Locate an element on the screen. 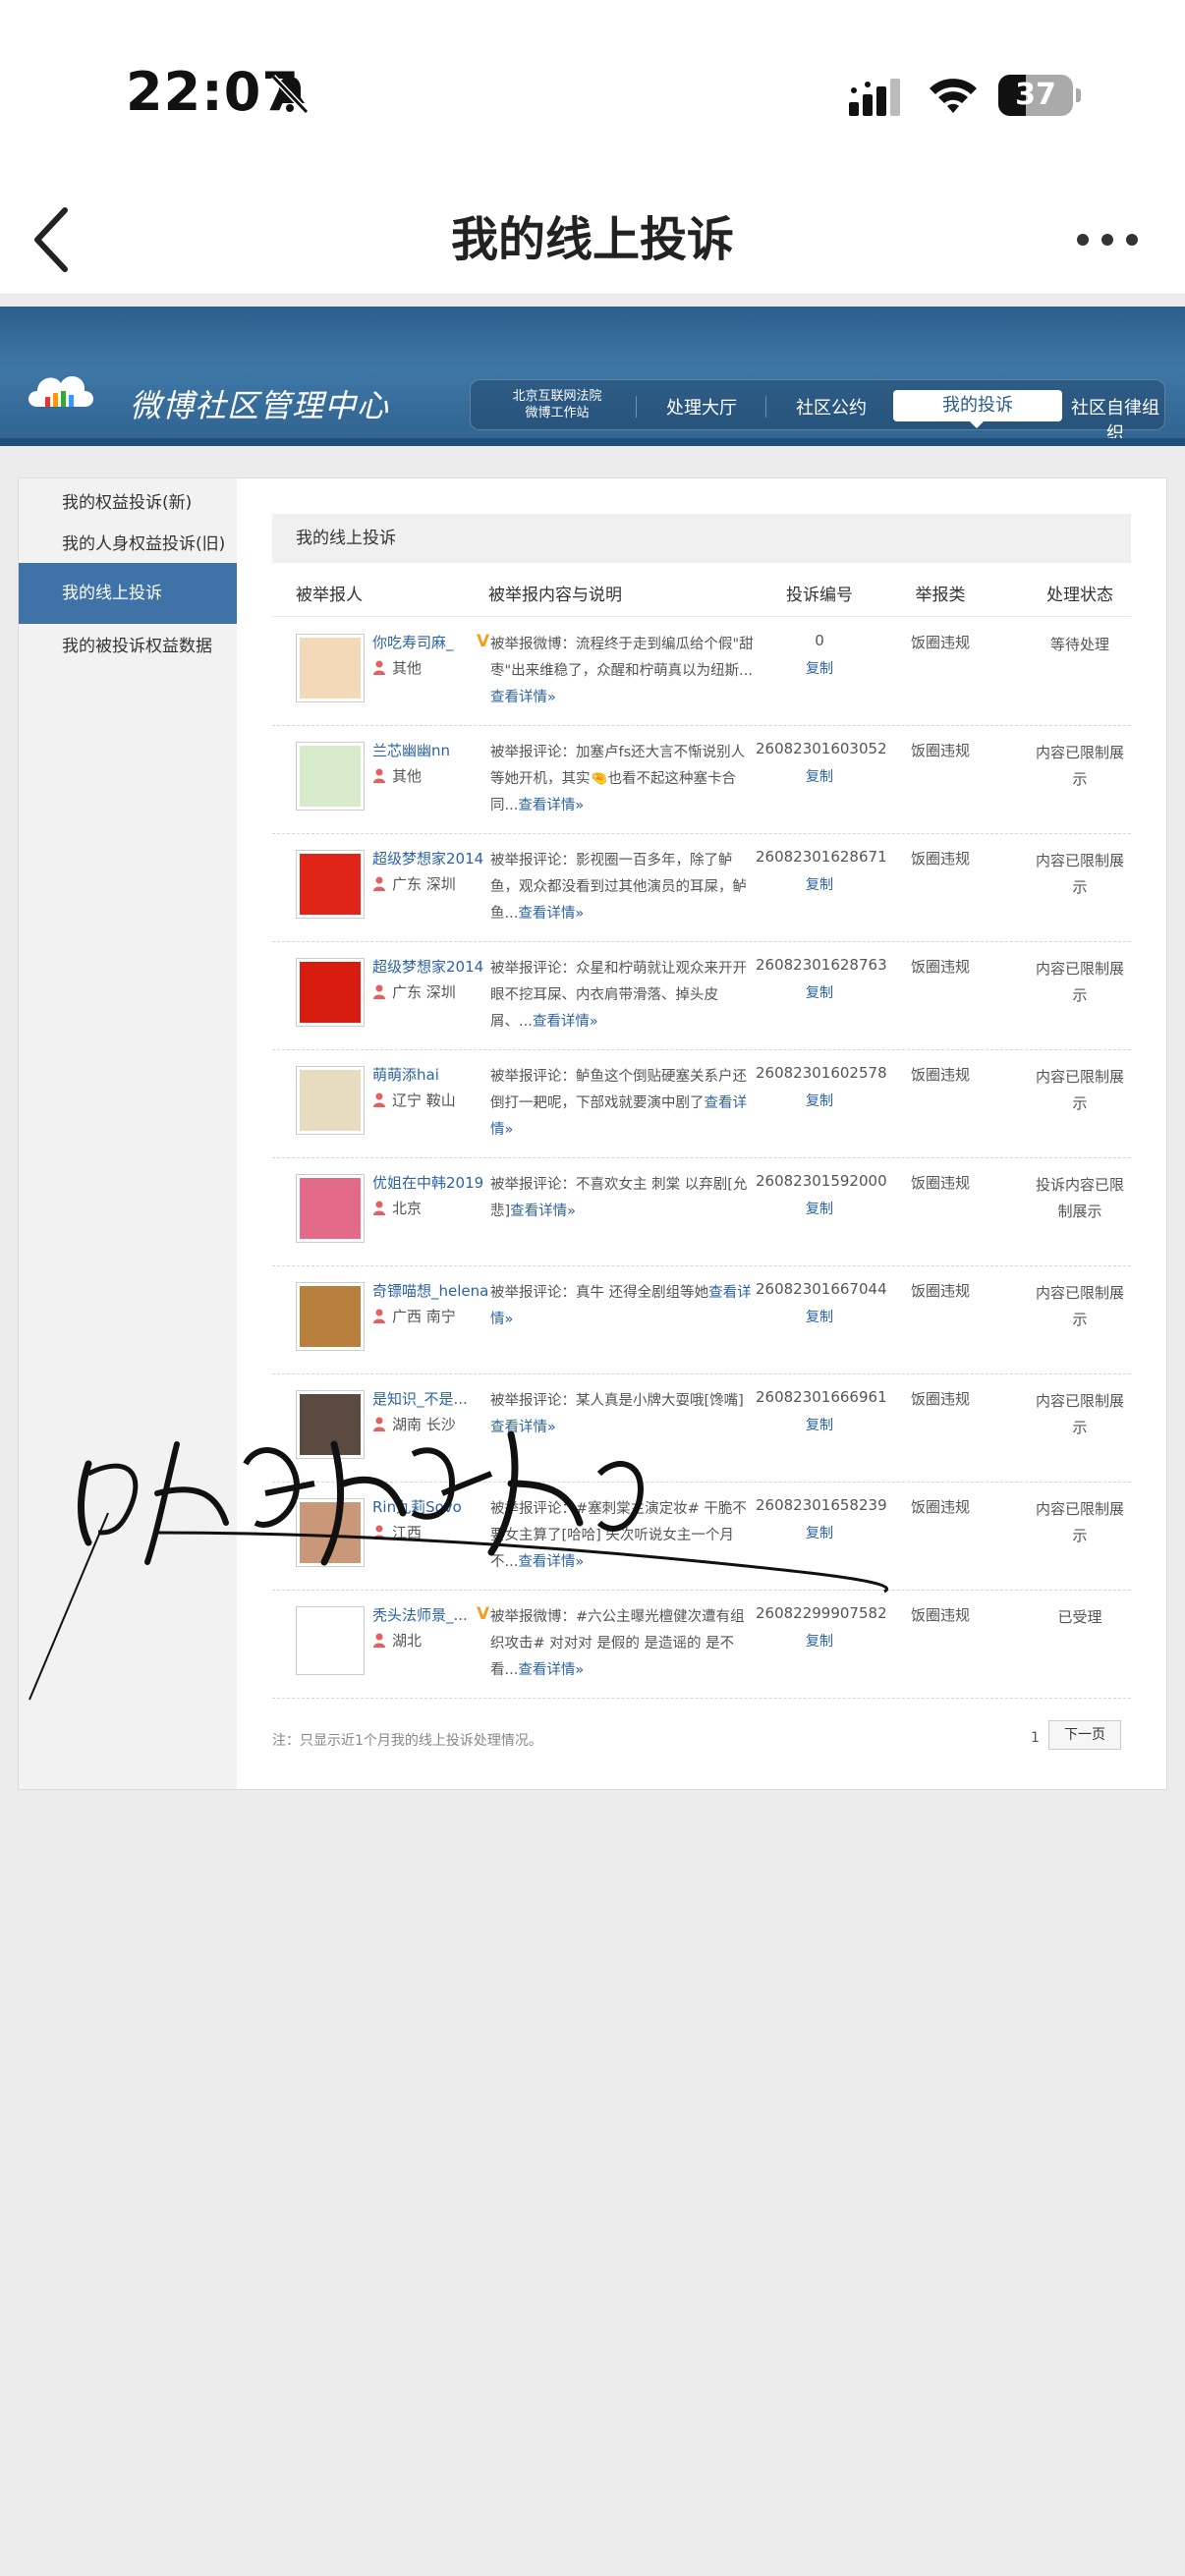 The image size is (1185, 2576). sidebar-item-complained-data: 我的被投诉权益数据 is located at coordinates (128, 646).